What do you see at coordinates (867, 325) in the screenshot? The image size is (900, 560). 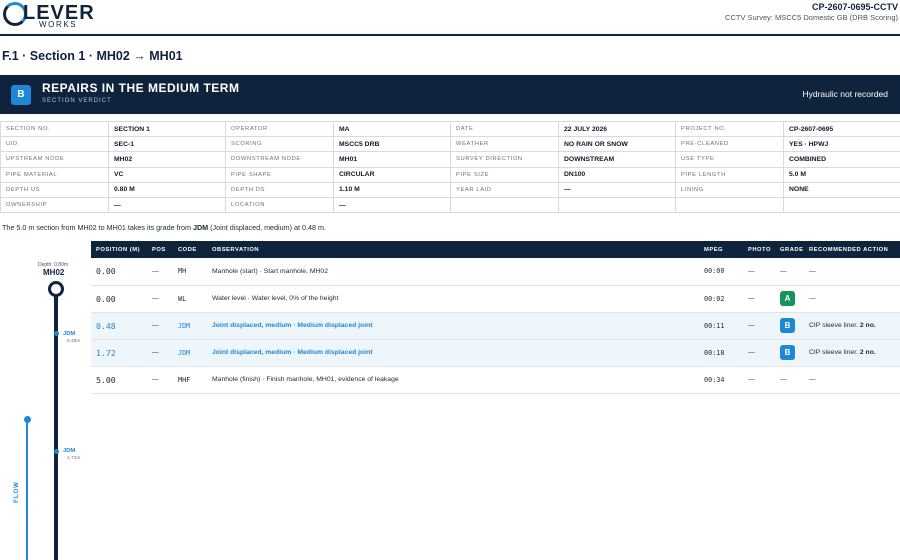 I see `action-quantity: 2 no.` at bounding box center [867, 325].